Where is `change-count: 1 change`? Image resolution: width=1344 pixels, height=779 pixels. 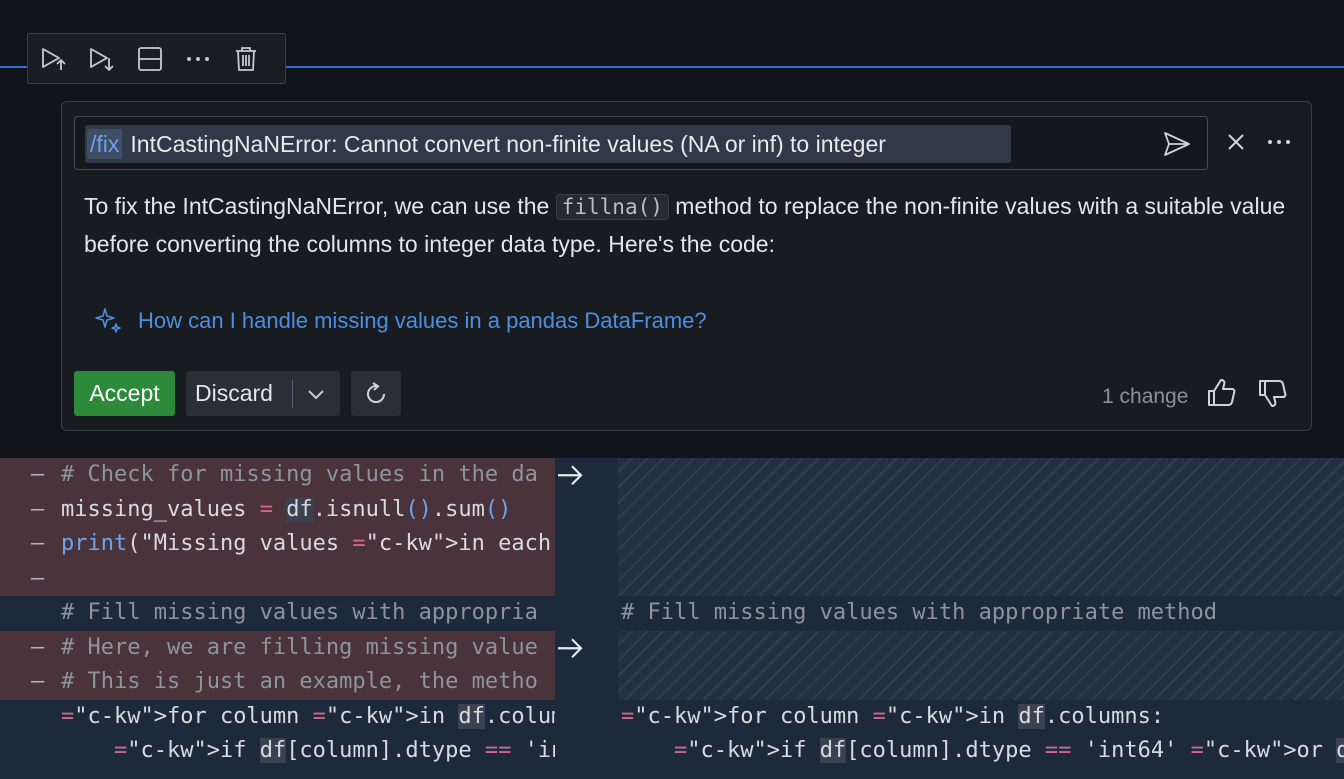 change-count: 1 change is located at coordinates (1145, 396).